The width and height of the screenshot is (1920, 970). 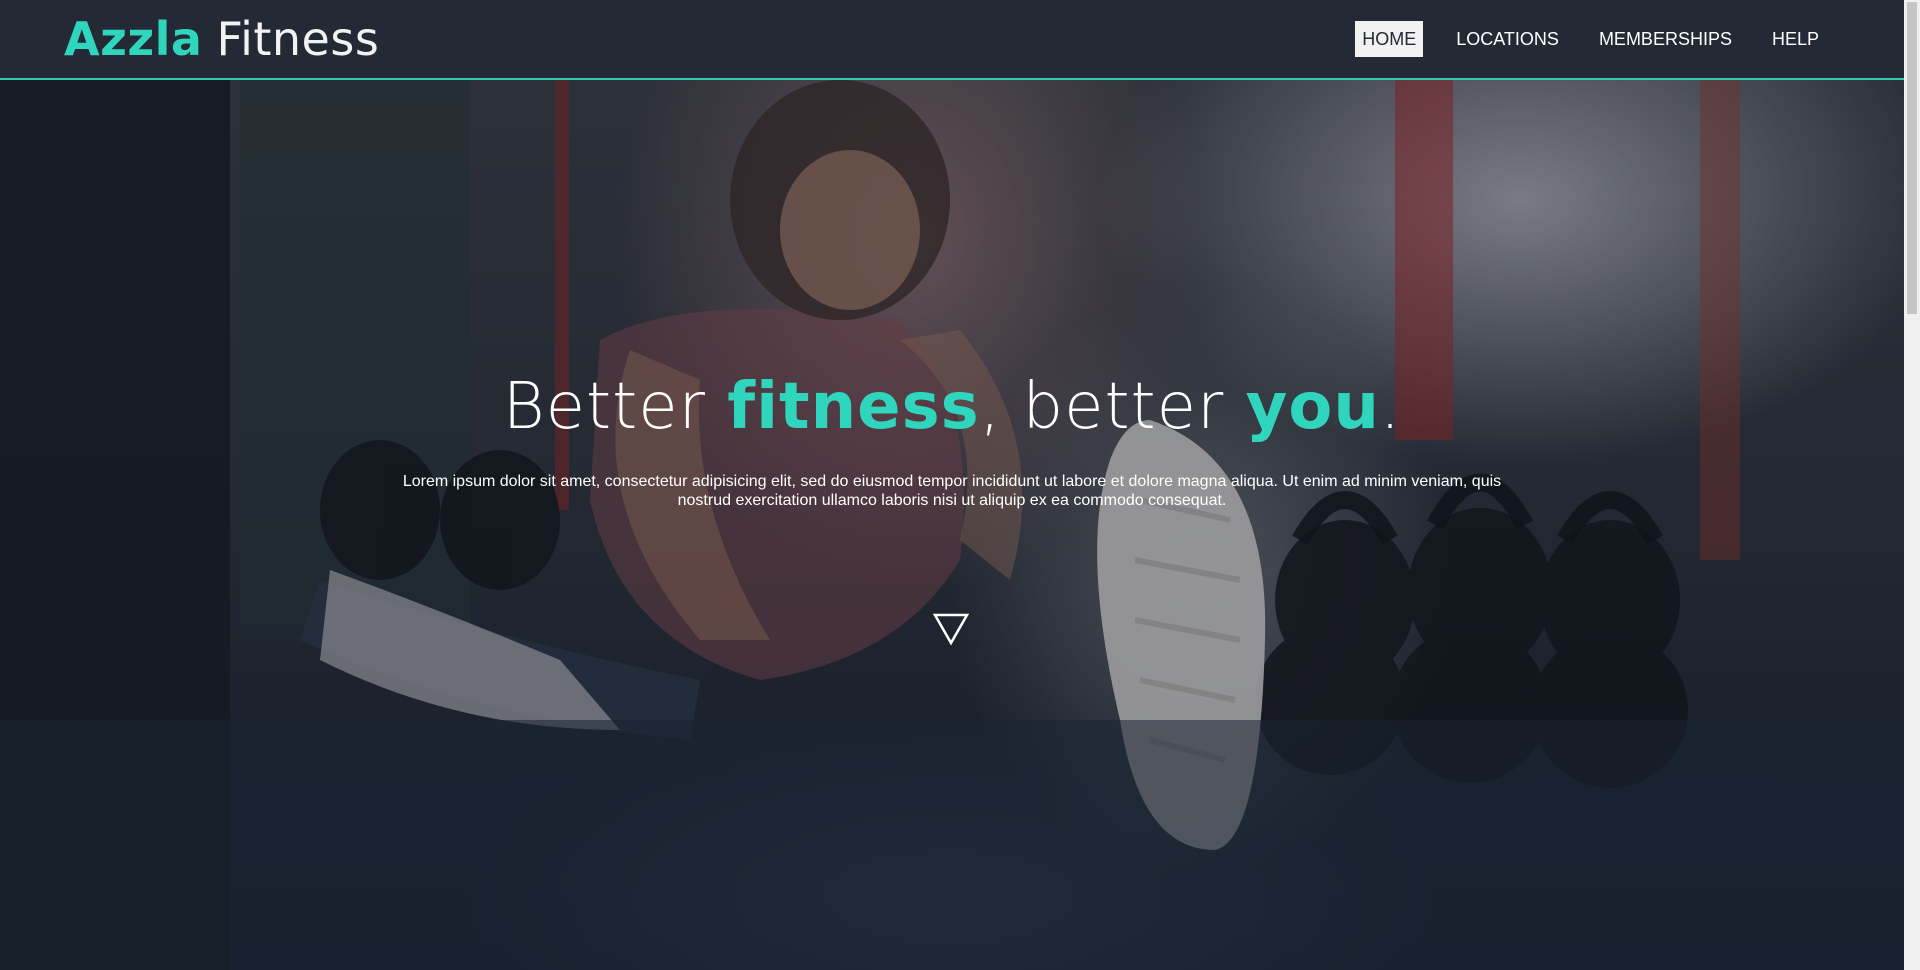 What do you see at coordinates (1390, 406) in the screenshot?
I see `headline-part3: .` at bounding box center [1390, 406].